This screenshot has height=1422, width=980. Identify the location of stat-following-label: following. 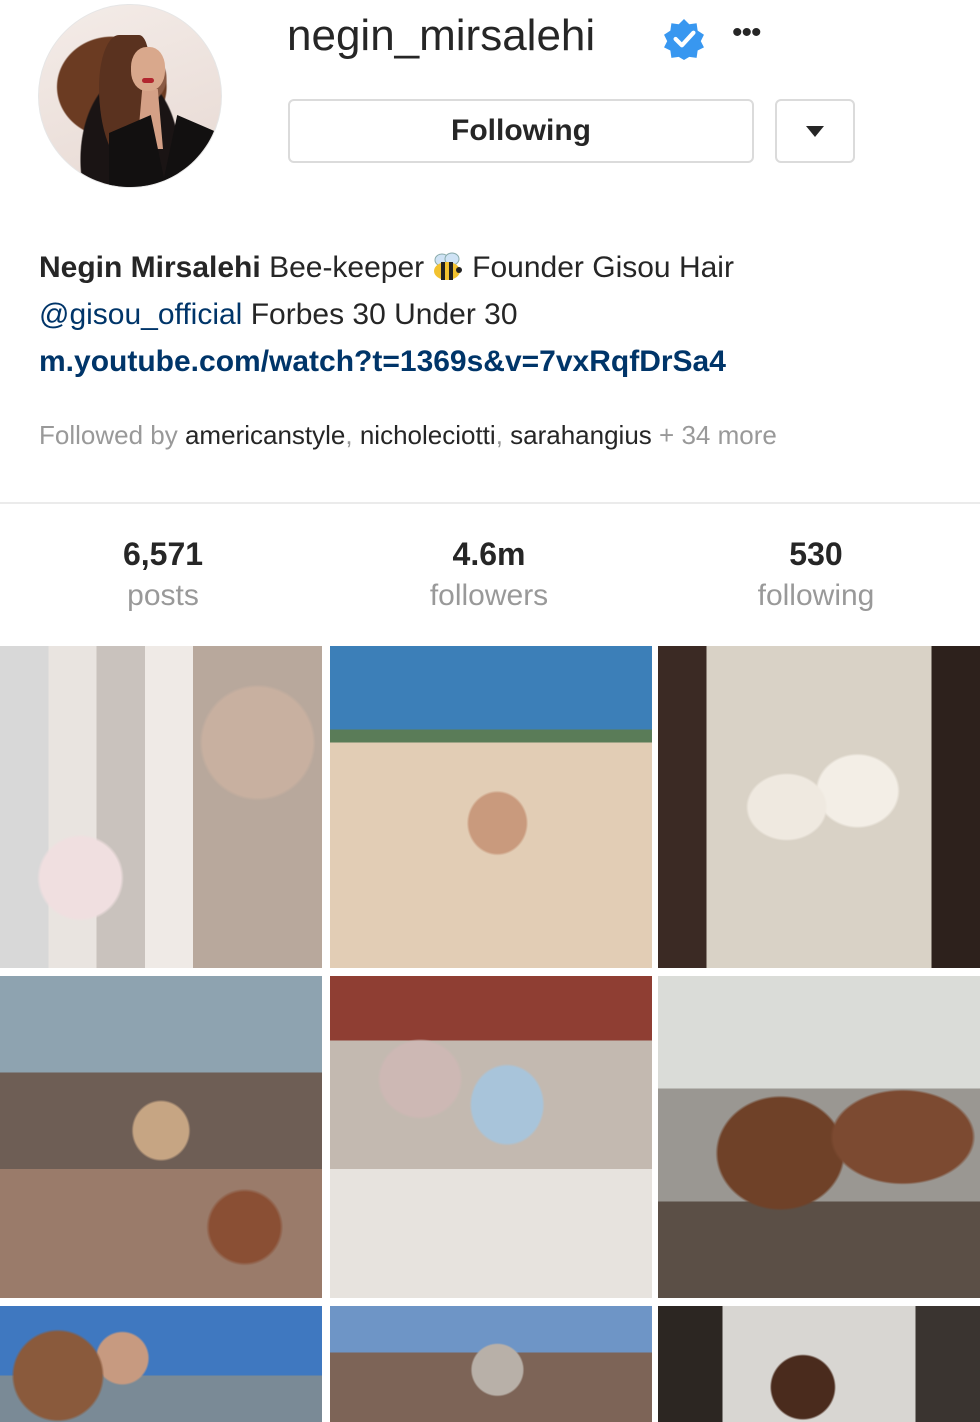
(816, 595).